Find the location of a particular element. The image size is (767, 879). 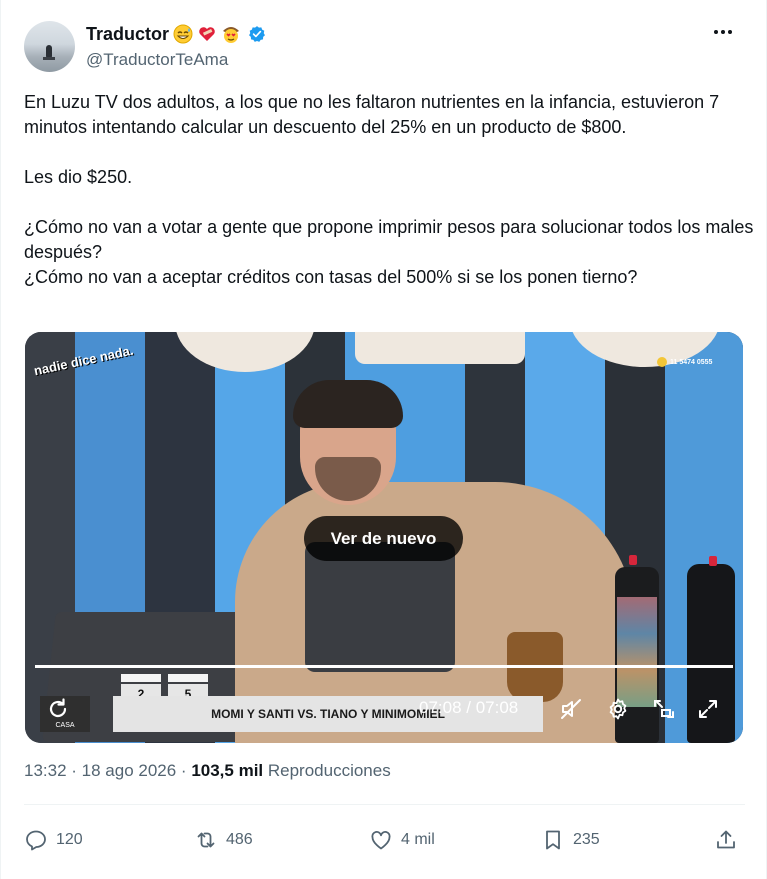

tweet-paragraph: Les dio $250. is located at coordinates (78, 177).